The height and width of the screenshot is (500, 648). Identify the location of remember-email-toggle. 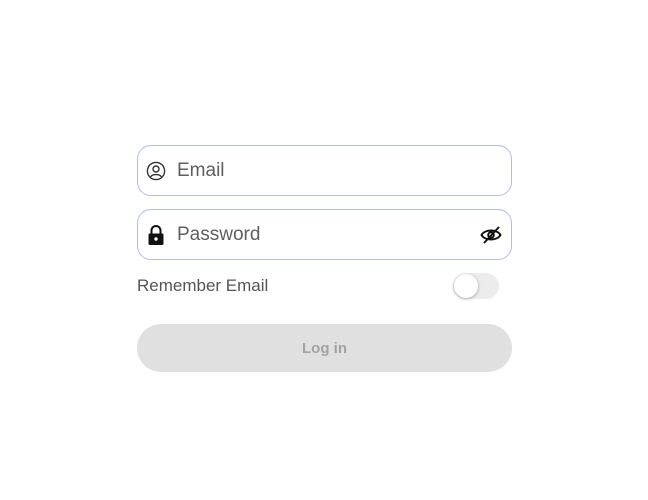
(476, 286).